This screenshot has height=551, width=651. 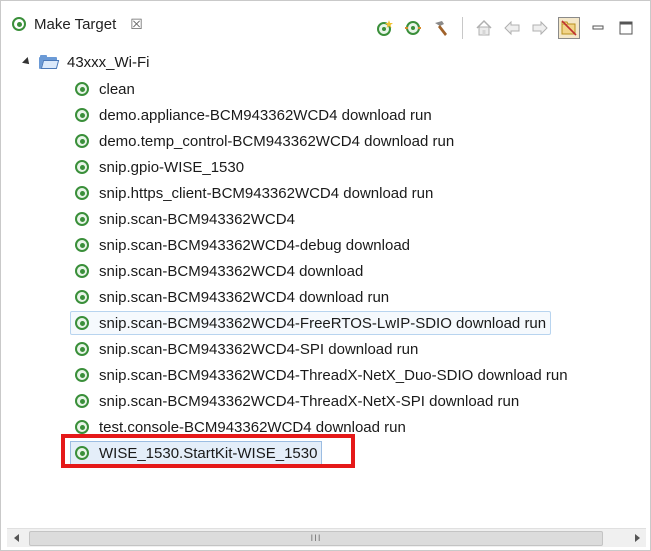 I want to click on horizontal-scrollbar: III, so click(x=326, y=537).